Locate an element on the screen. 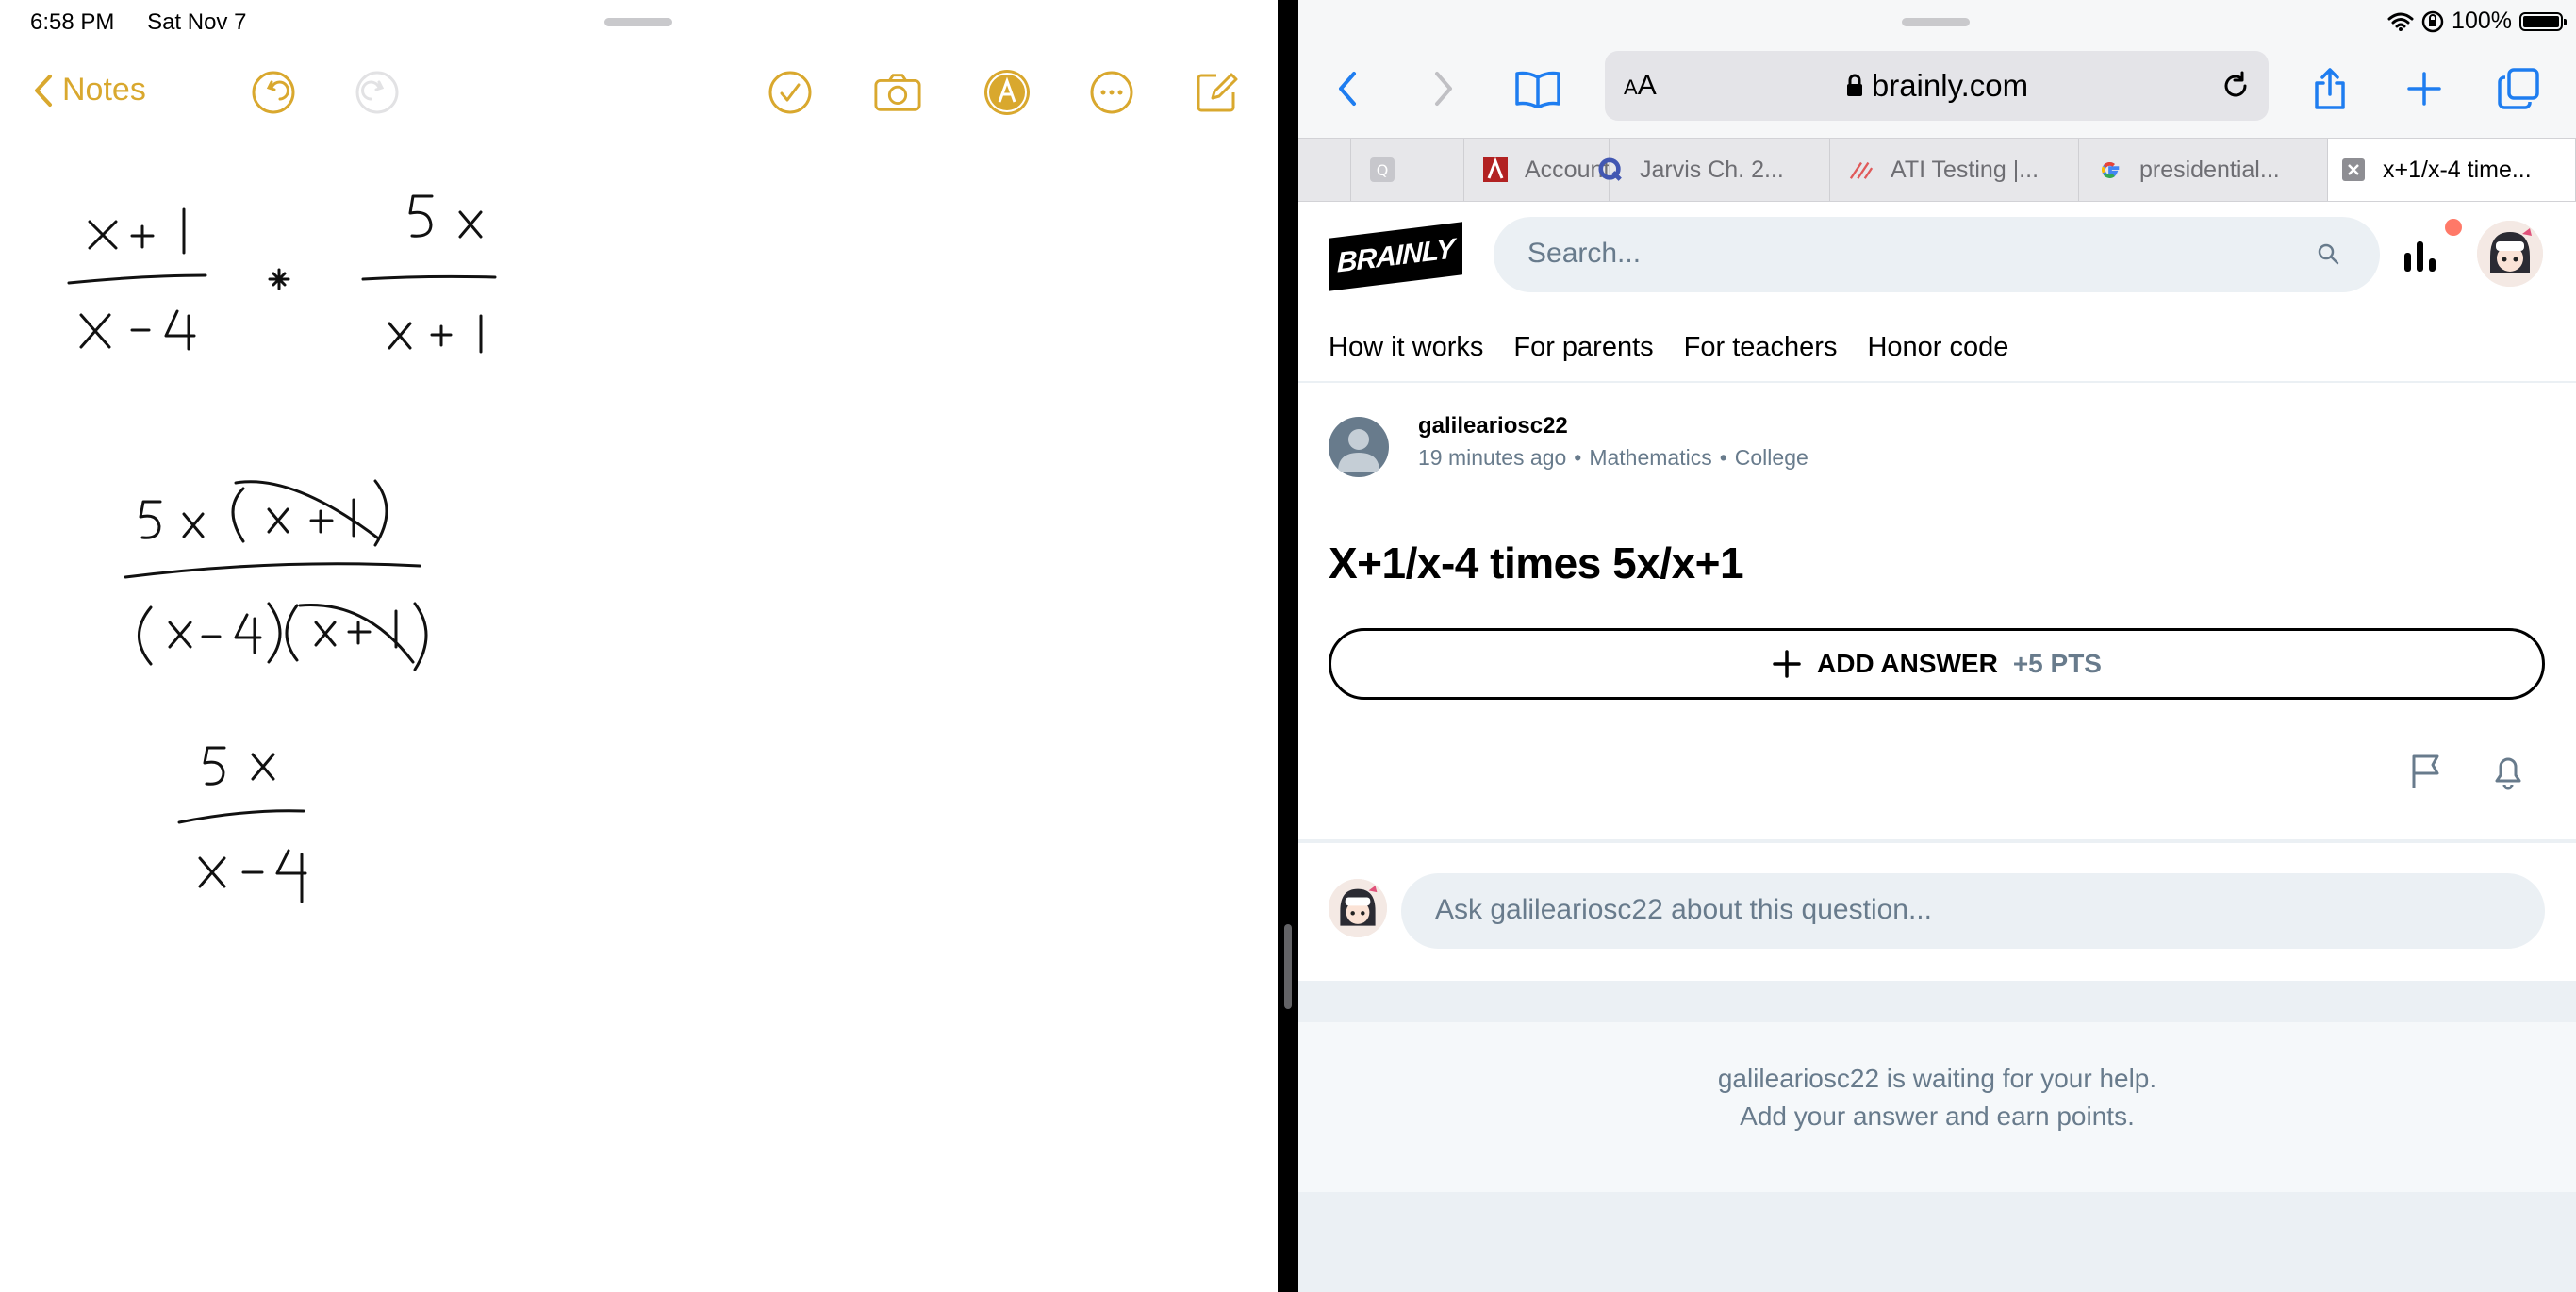 The width and height of the screenshot is (2576, 1292). add-answer-points: +5 PTS is located at coordinates (2057, 663).